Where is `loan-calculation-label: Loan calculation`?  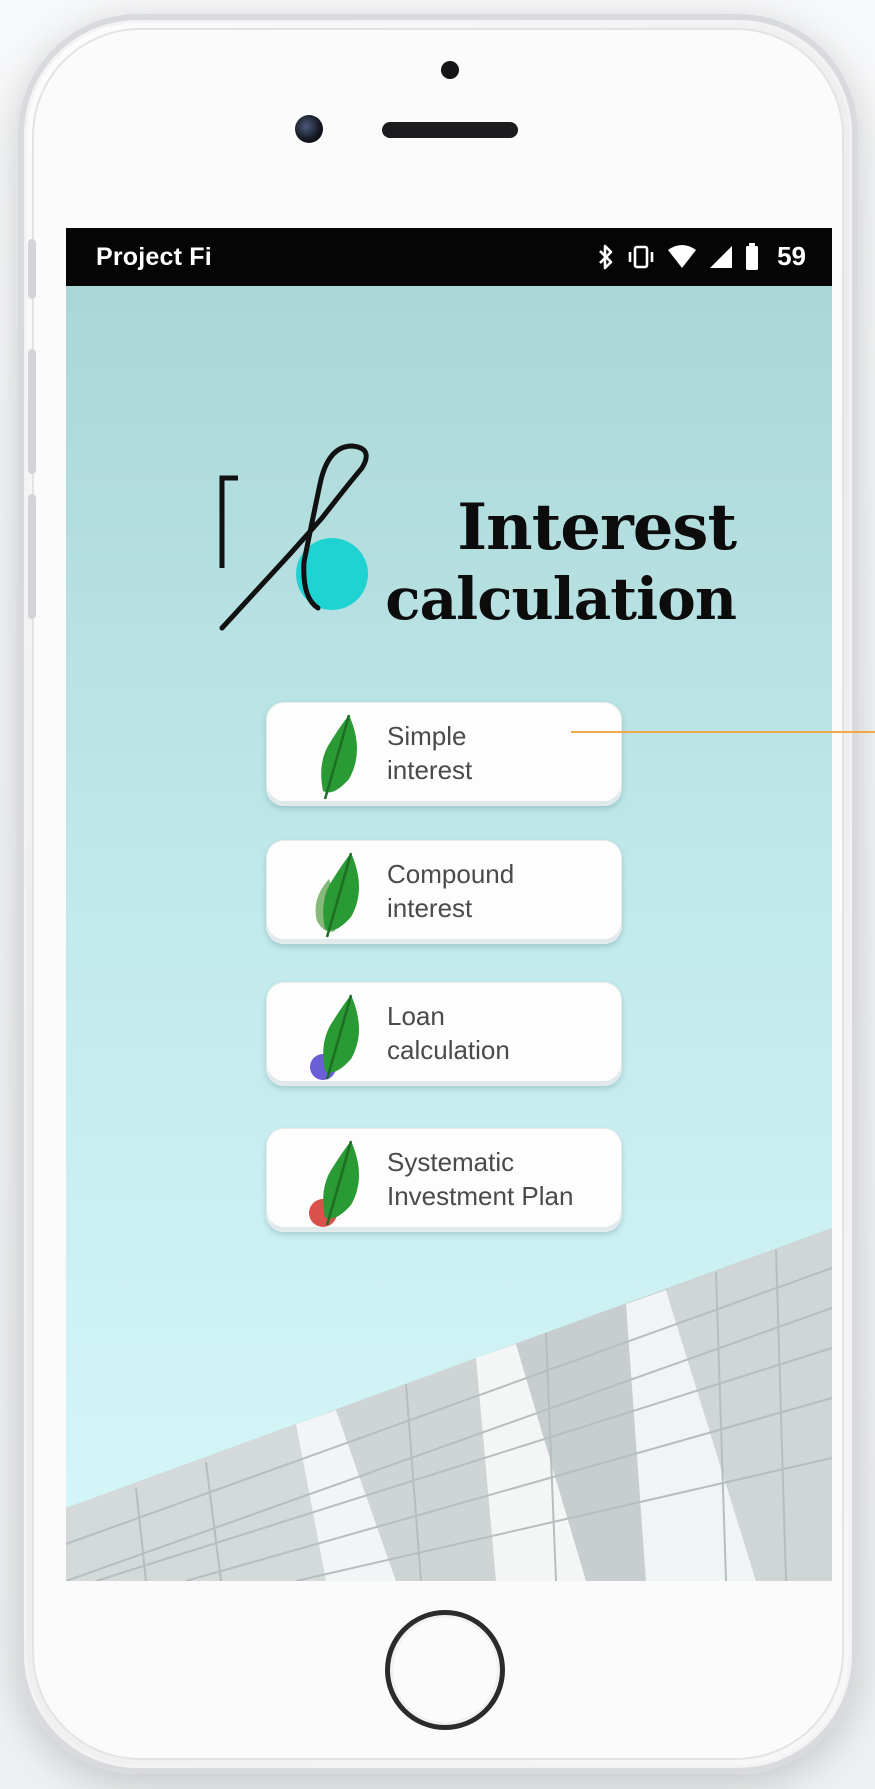
loan-calculation-label: Loan calculation is located at coordinates (448, 1033).